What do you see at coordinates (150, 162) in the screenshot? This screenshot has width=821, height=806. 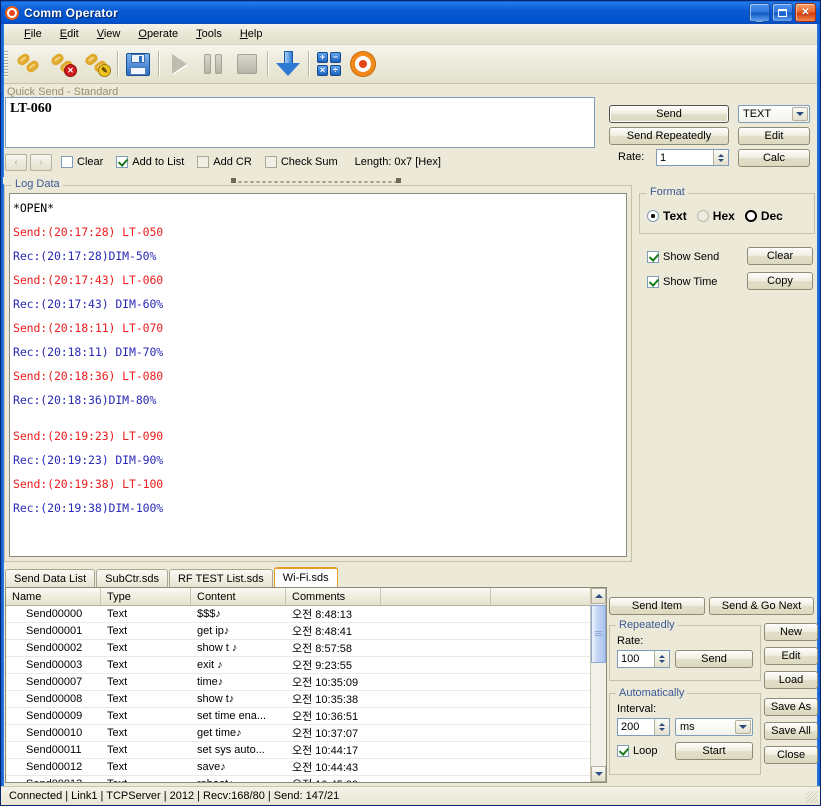 I see `checkbox-add-to-list: Add to List` at bounding box center [150, 162].